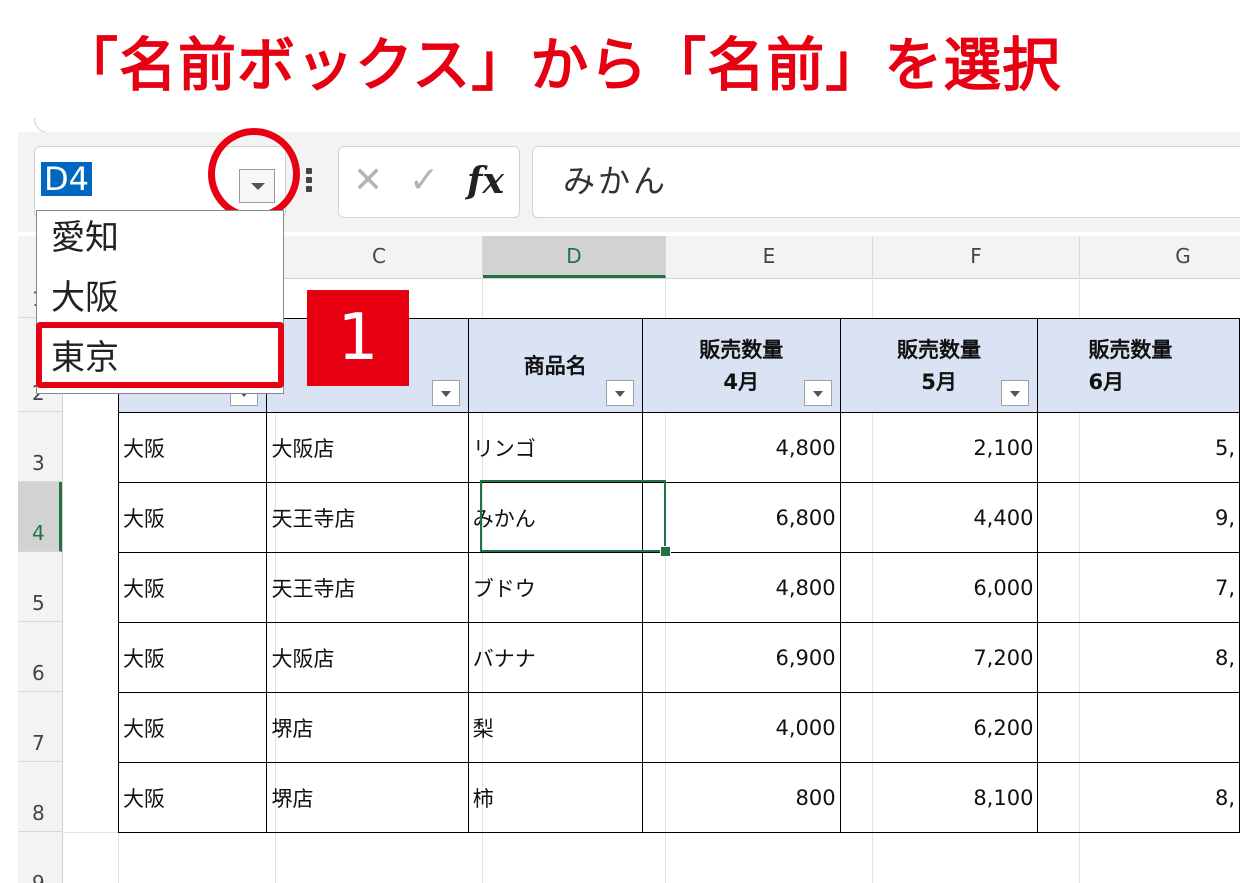 This screenshot has width=1240, height=883. I want to click on table-cell: 8,100, so click(939, 797).